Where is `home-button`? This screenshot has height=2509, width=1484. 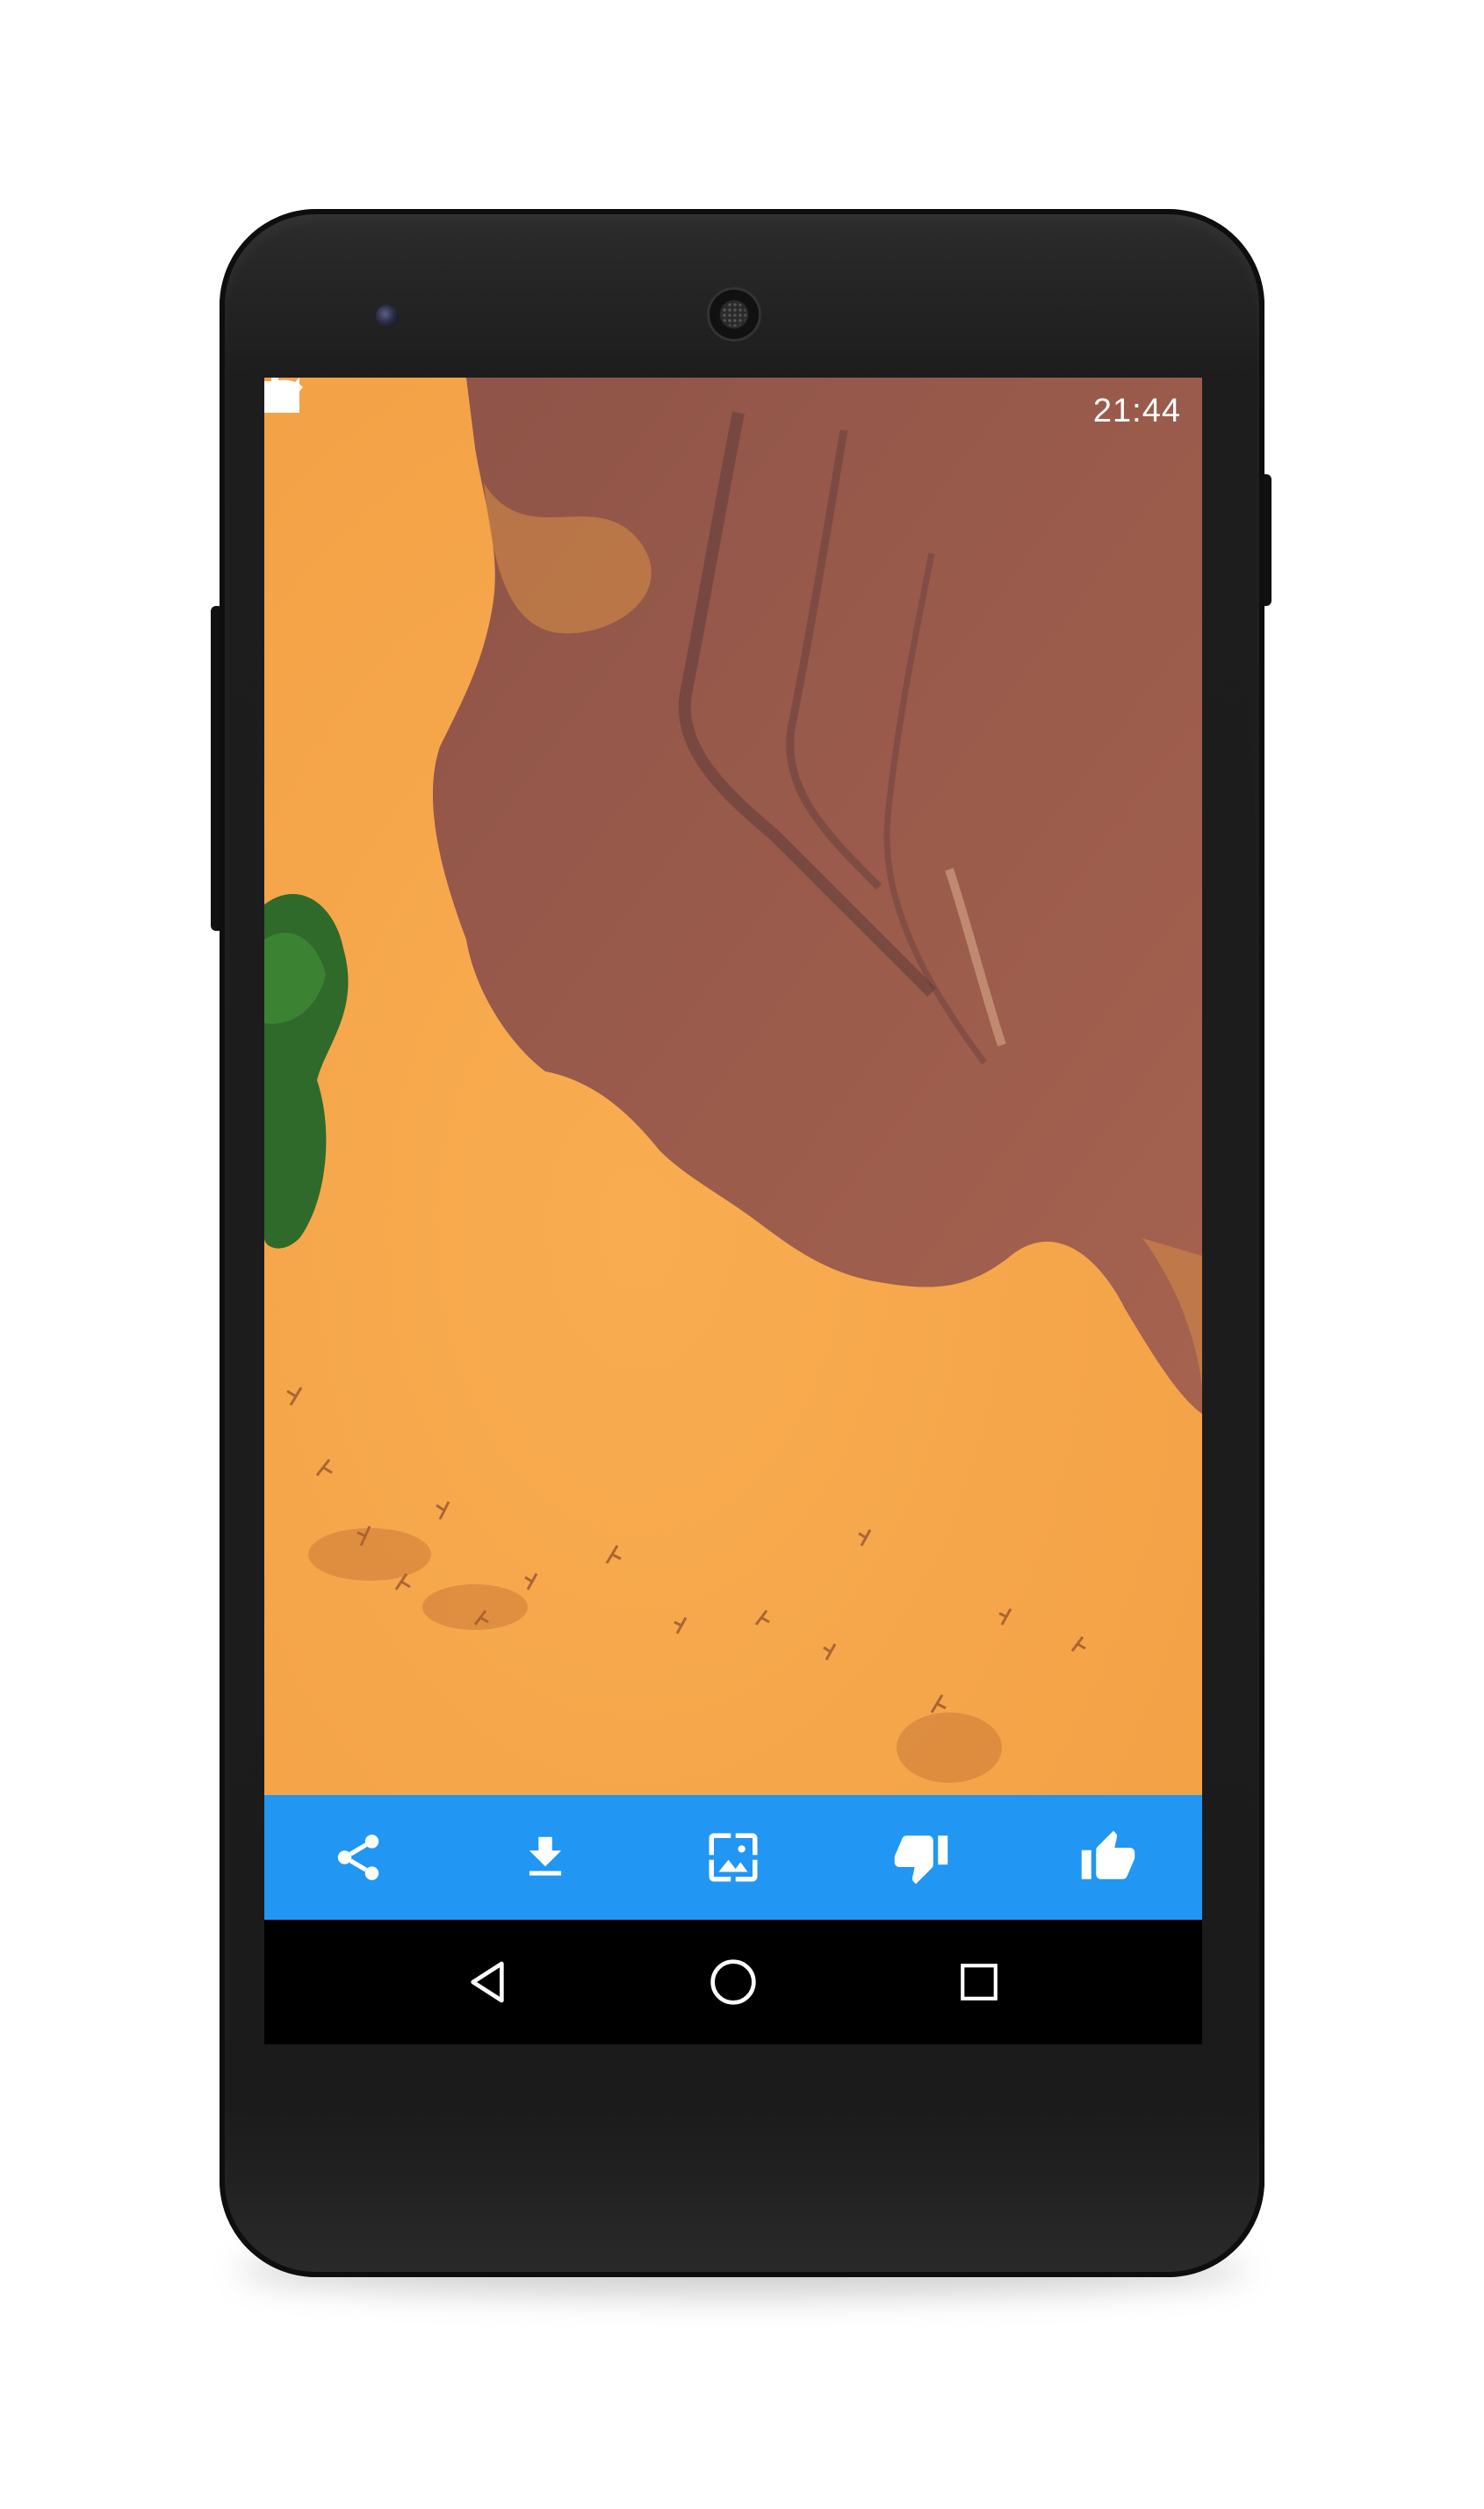 home-button is located at coordinates (733, 1982).